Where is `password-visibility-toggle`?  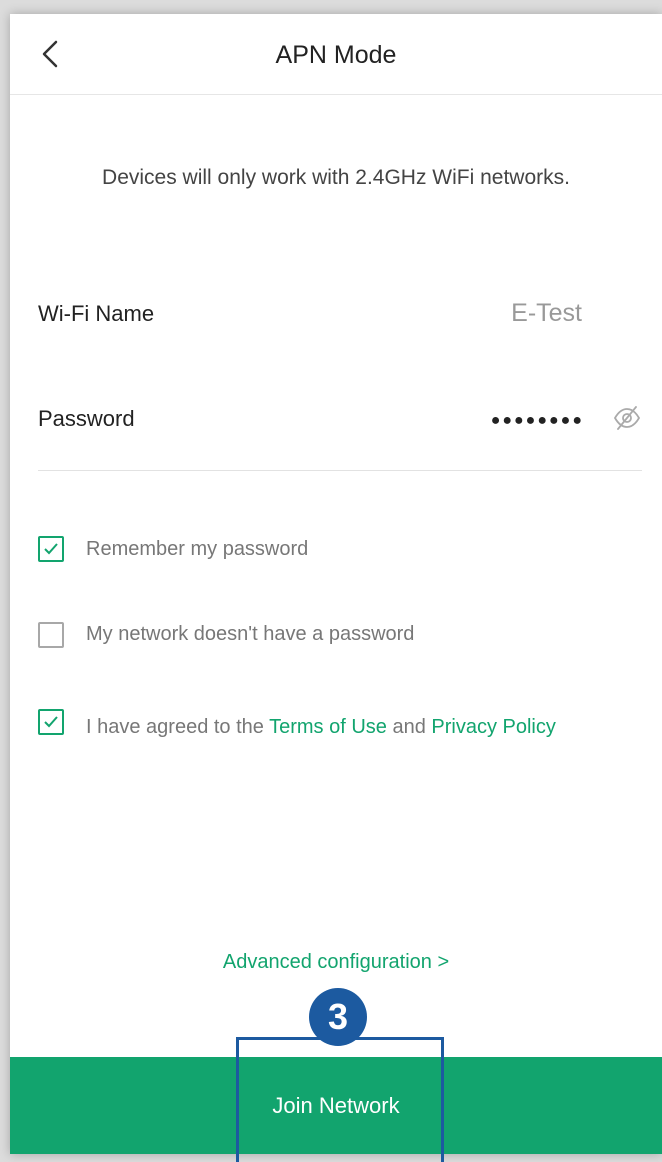
password-visibility-toggle is located at coordinates (627, 418).